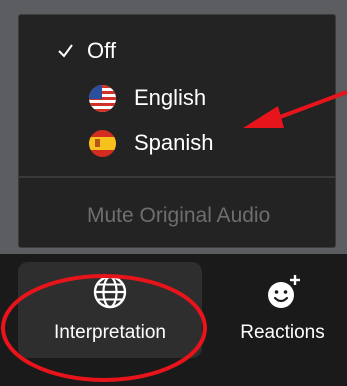  I want to click on menu-item-english-label: English, so click(170, 97).